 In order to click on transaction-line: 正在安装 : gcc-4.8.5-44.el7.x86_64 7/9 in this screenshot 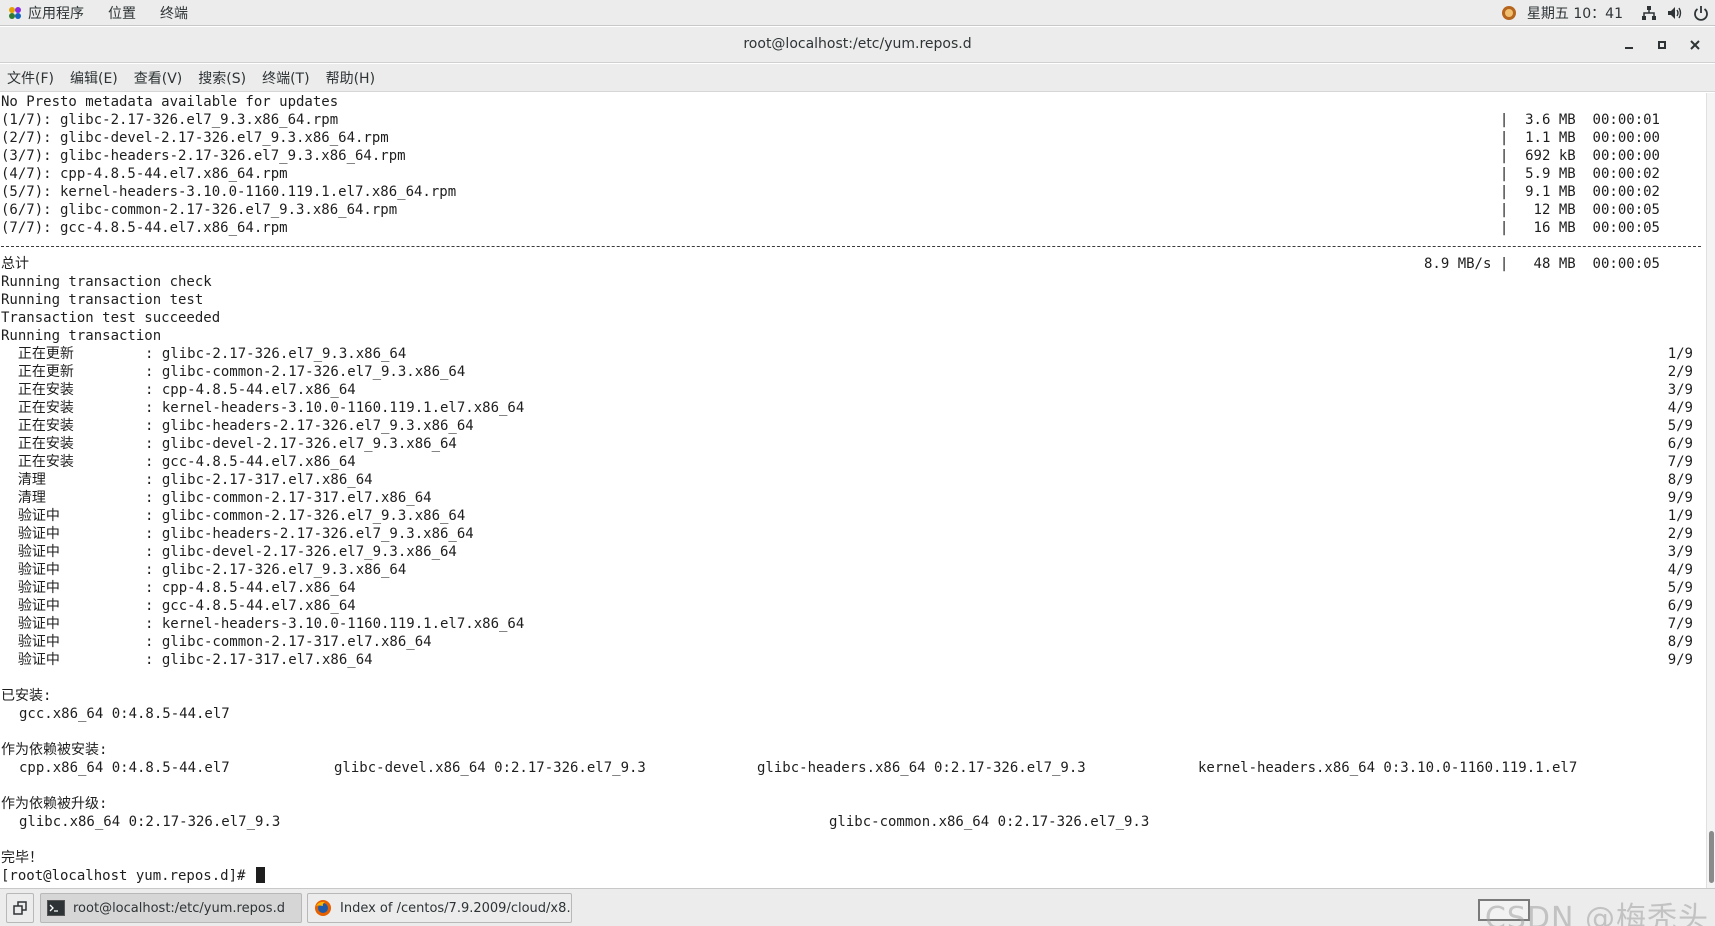, I will do `click(853, 462)`.